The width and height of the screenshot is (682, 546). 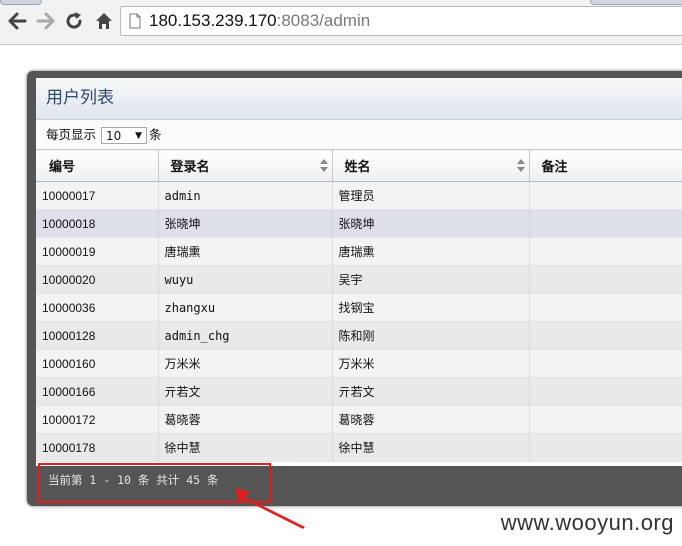 I want to click on table-row: 10000160 万米米 万米米, so click(x=359, y=363).